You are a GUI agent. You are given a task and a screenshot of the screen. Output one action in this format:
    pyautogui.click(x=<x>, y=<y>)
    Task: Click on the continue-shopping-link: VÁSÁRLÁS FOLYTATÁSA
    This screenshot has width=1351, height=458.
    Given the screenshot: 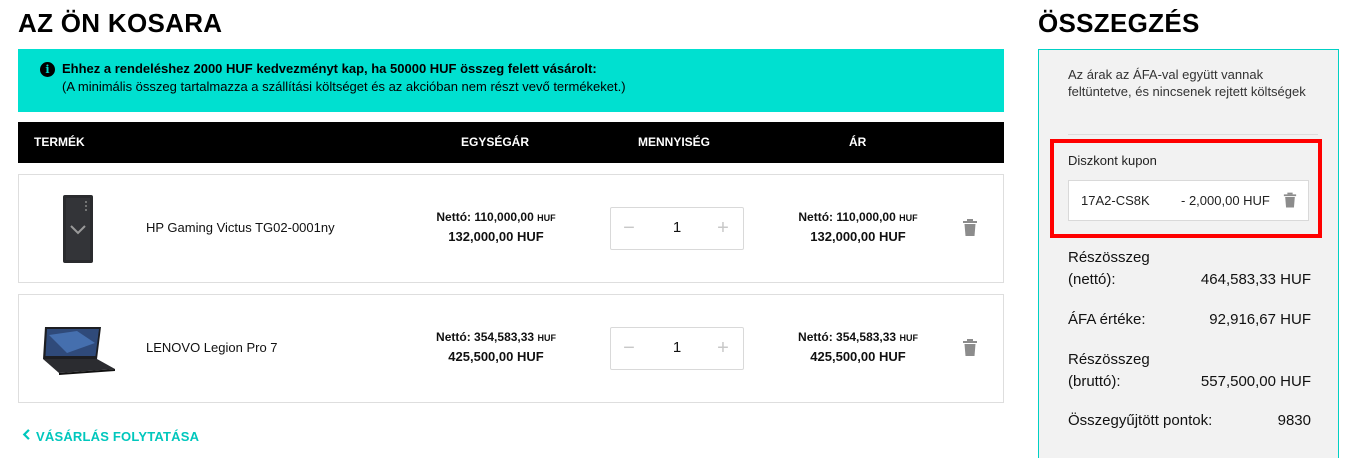 What is the action you would take?
    pyautogui.click(x=109, y=436)
    